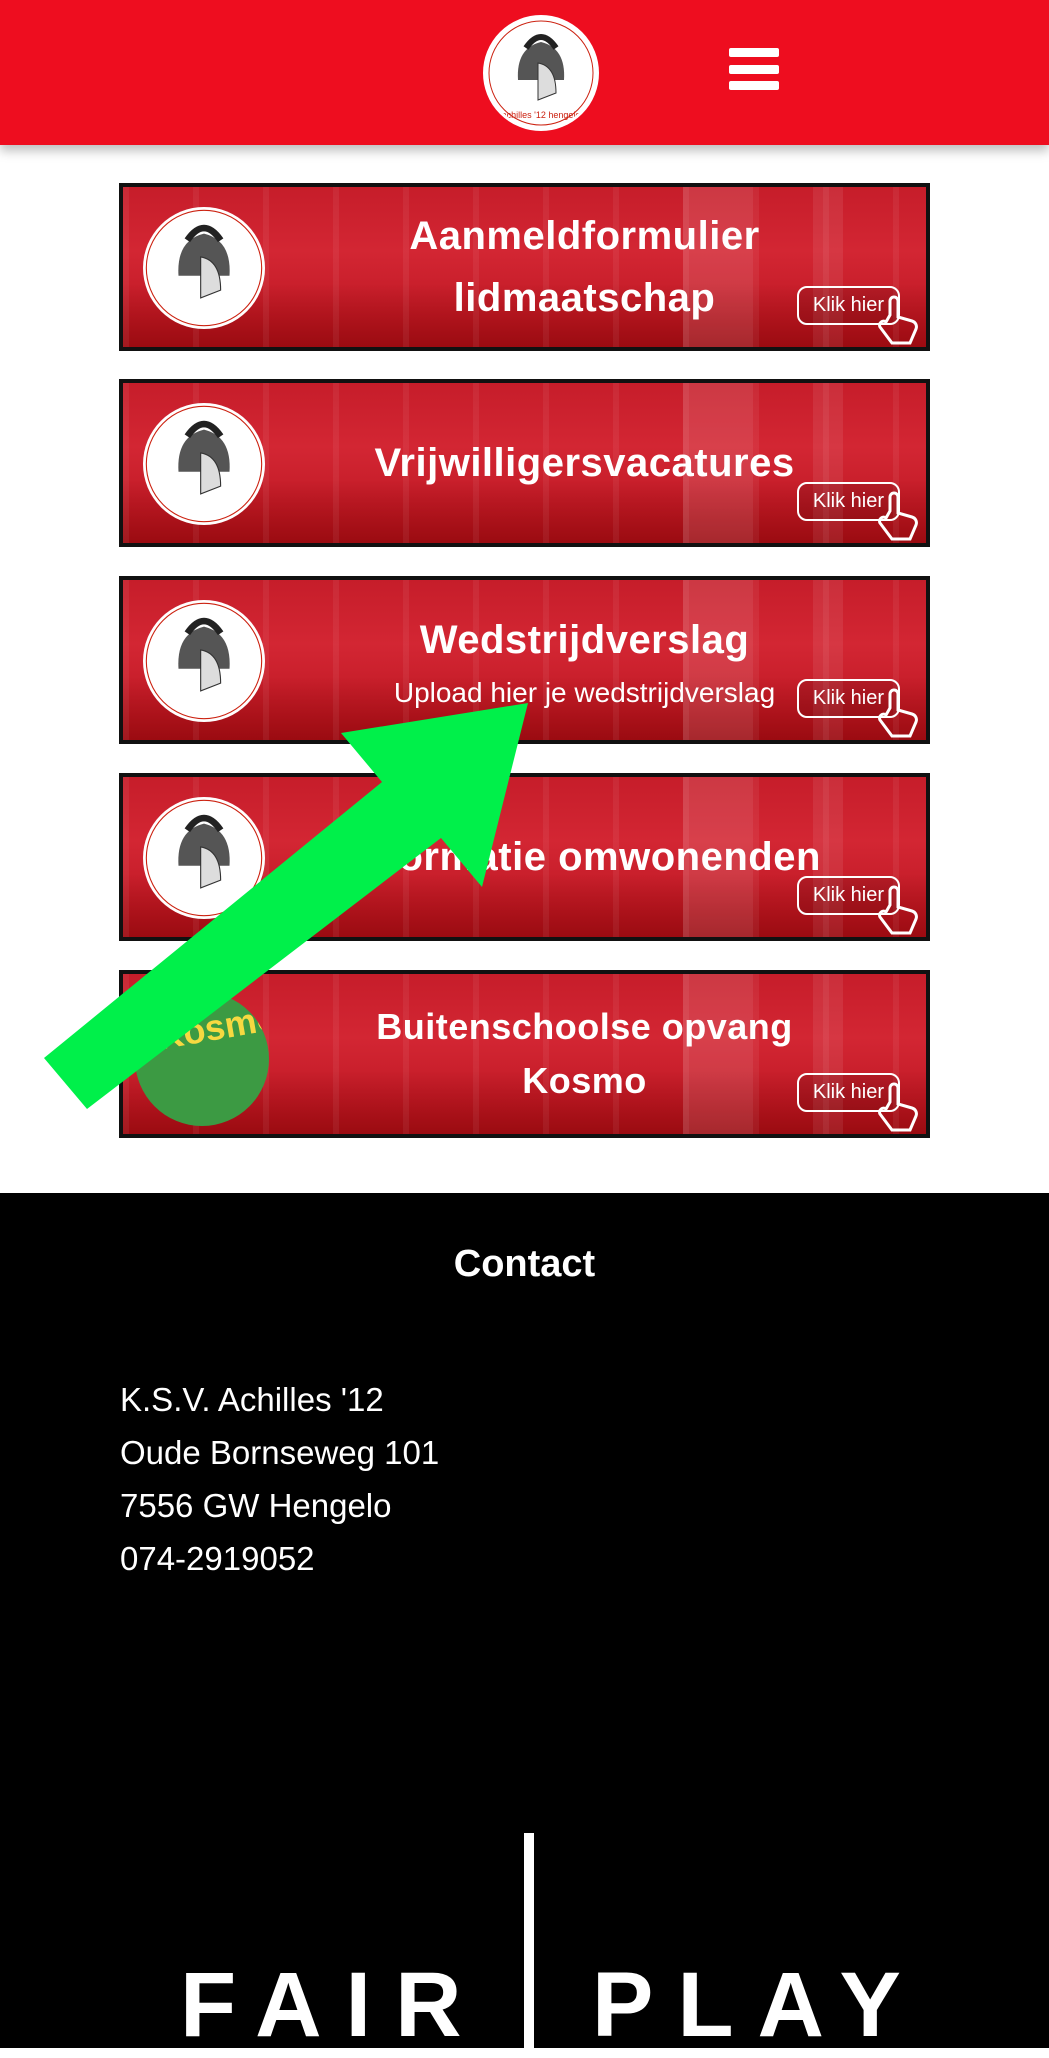 The height and width of the screenshot is (2058, 1049). I want to click on banner-aanmeldformulier: Aanmeldformulier lidmaatschap Klik hier, so click(524, 267).